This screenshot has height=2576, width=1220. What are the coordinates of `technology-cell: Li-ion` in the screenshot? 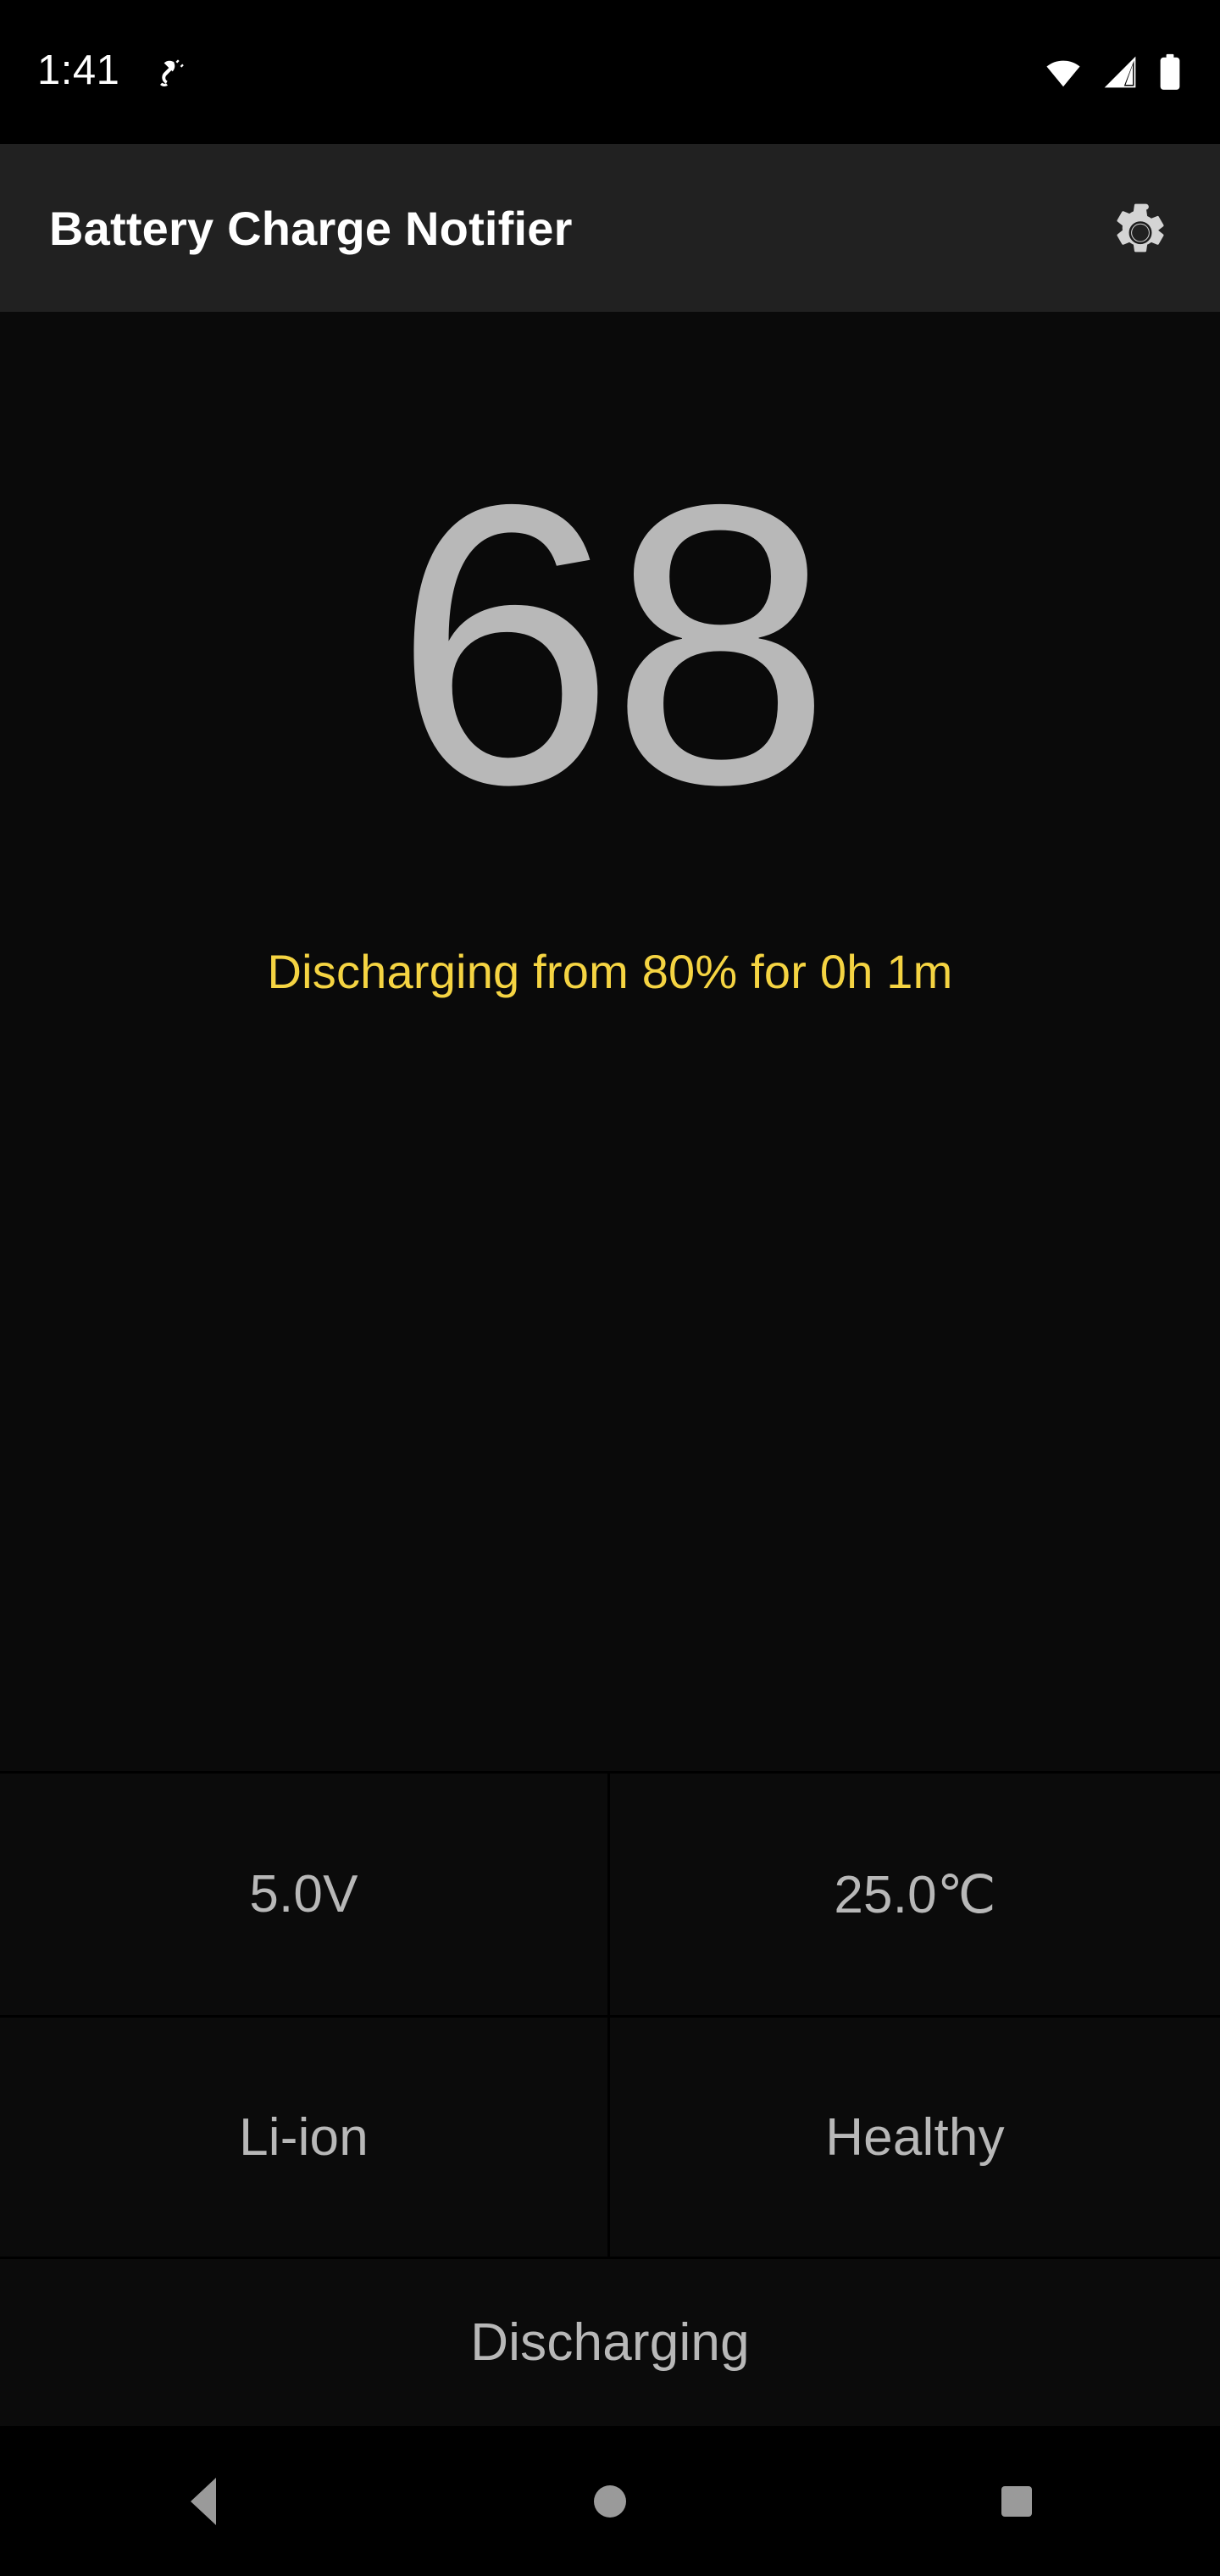 It's located at (305, 2137).